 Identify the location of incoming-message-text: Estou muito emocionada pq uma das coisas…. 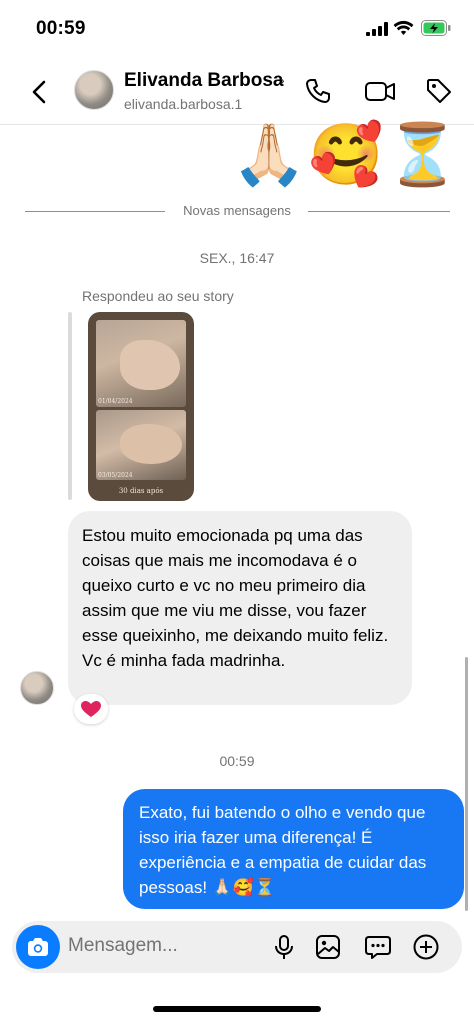
(235, 598).